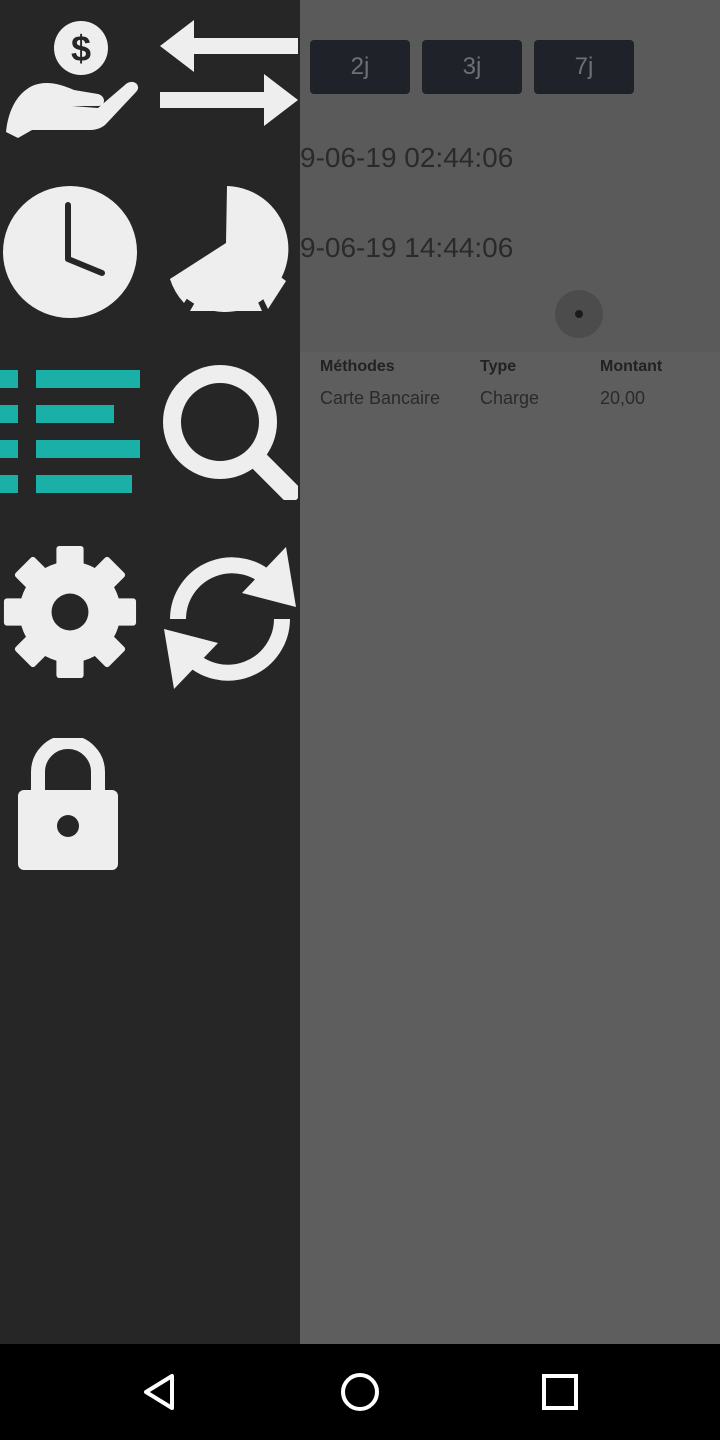  What do you see at coordinates (357, 366) in the screenshot?
I see `column-header-methodes: Méthodes` at bounding box center [357, 366].